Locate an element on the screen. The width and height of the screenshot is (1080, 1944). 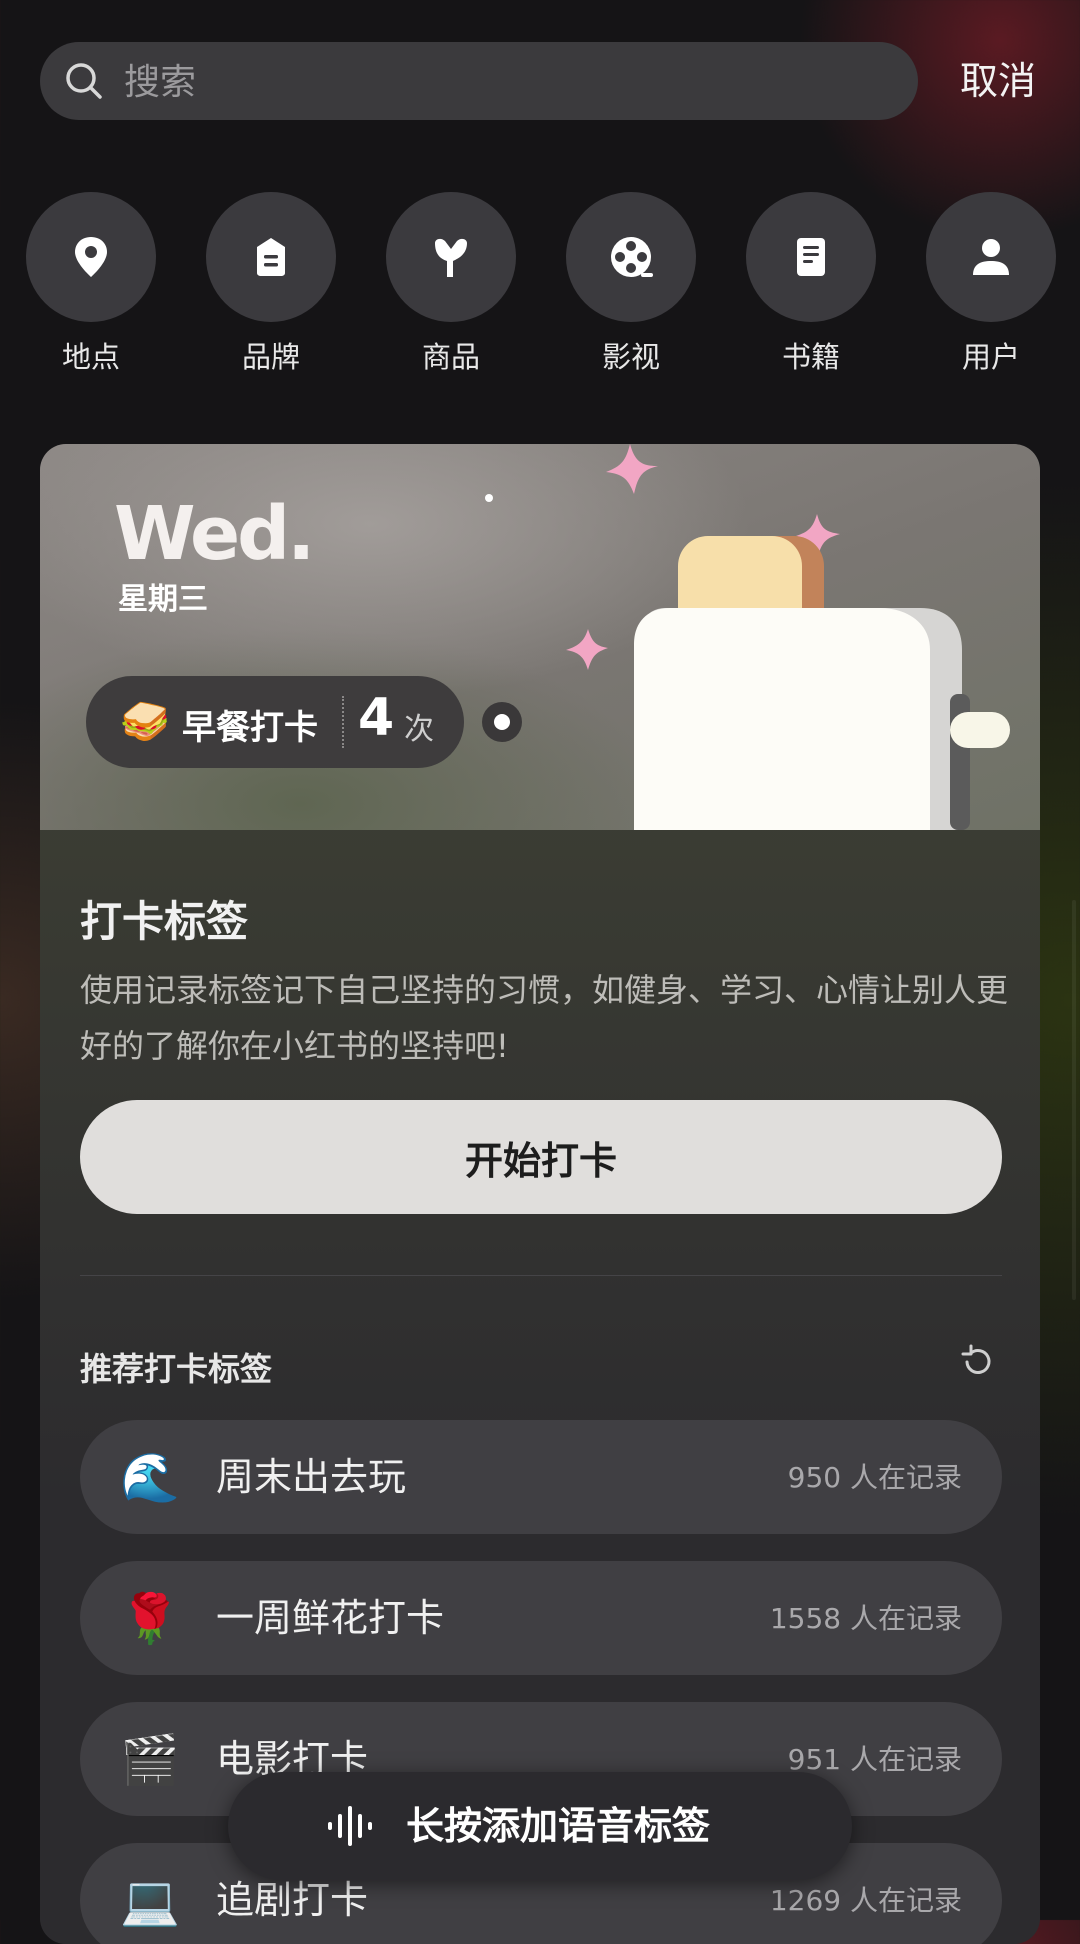
toaster-illustration is located at coordinates (788, 637).